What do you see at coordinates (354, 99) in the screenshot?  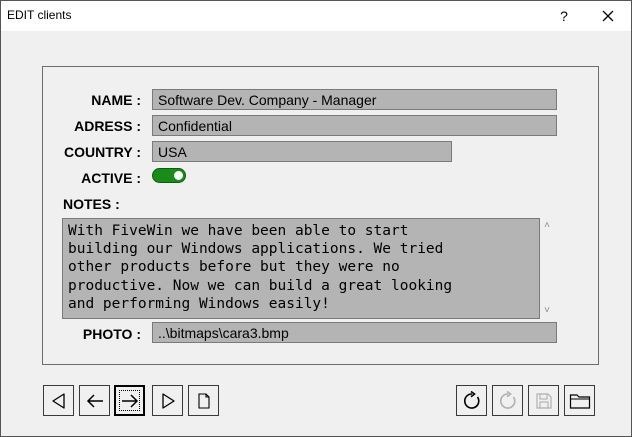 I see `name-field: Software Dev. Company - Manager` at bounding box center [354, 99].